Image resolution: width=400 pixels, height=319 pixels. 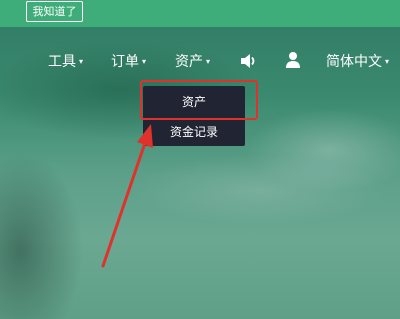 What do you see at coordinates (127, 196) in the screenshot?
I see `annotation-arrow` at bounding box center [127, 196].